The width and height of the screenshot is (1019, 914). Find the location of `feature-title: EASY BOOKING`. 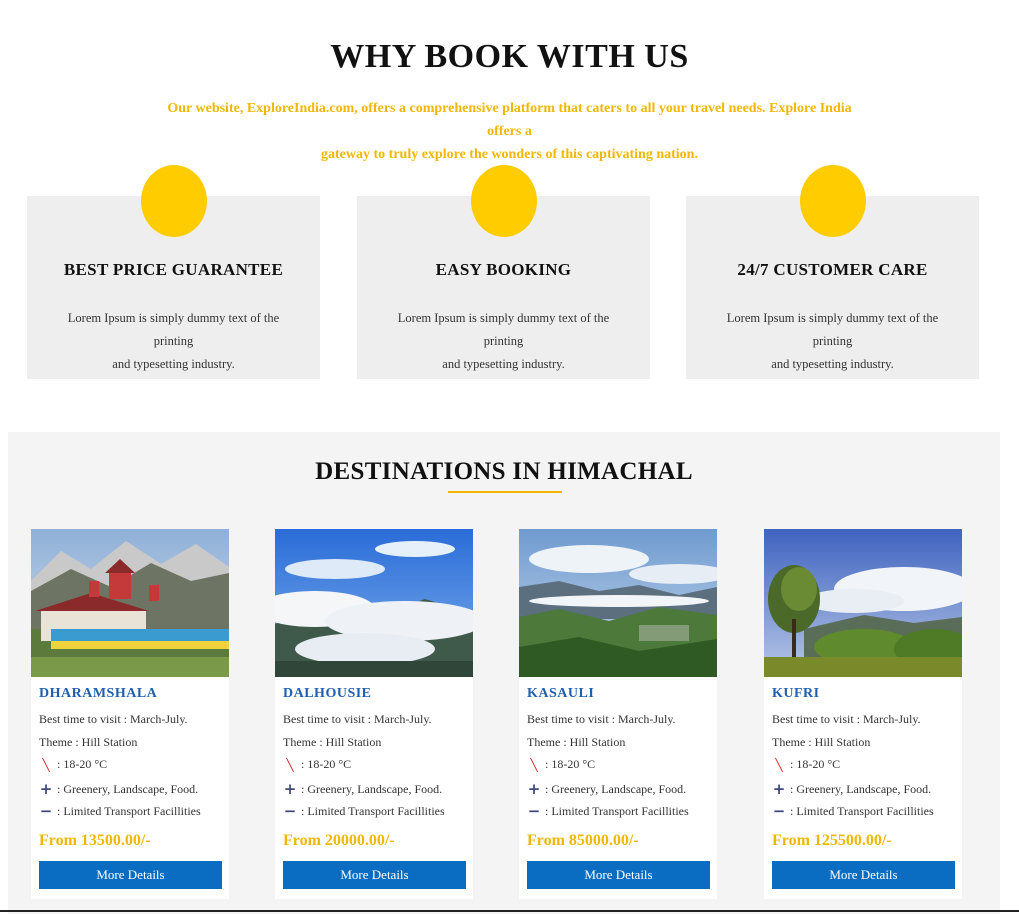

feature-title: EASY BOOKING is located at coordinates (503, 269).